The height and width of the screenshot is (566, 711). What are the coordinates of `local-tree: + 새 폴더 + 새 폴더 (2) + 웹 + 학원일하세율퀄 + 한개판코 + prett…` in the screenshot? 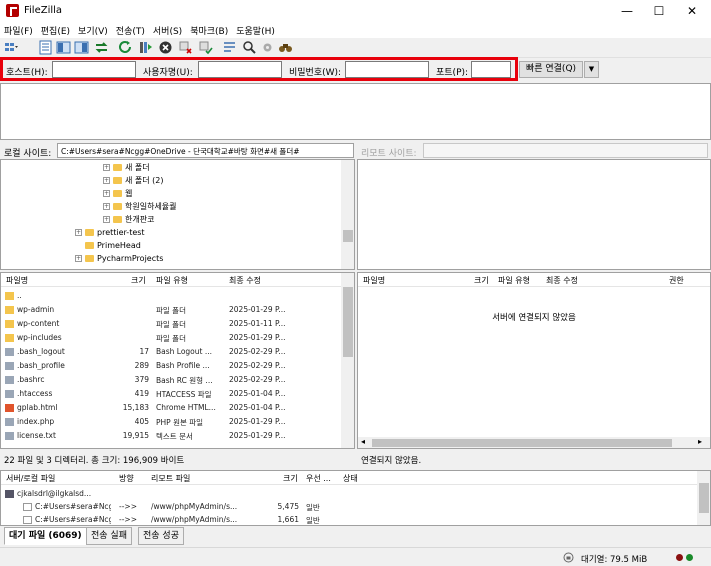 It's located at (177, 214).